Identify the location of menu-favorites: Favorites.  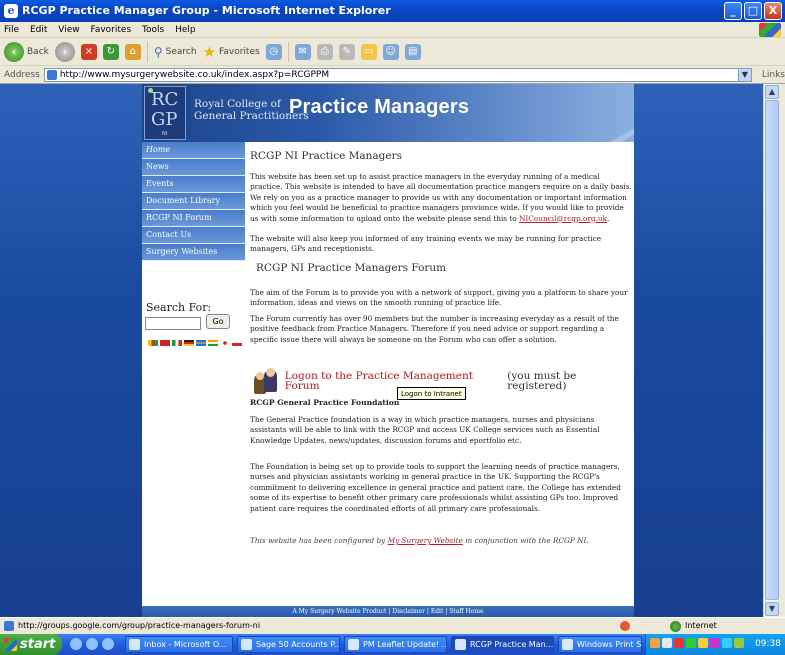
(110, 30).